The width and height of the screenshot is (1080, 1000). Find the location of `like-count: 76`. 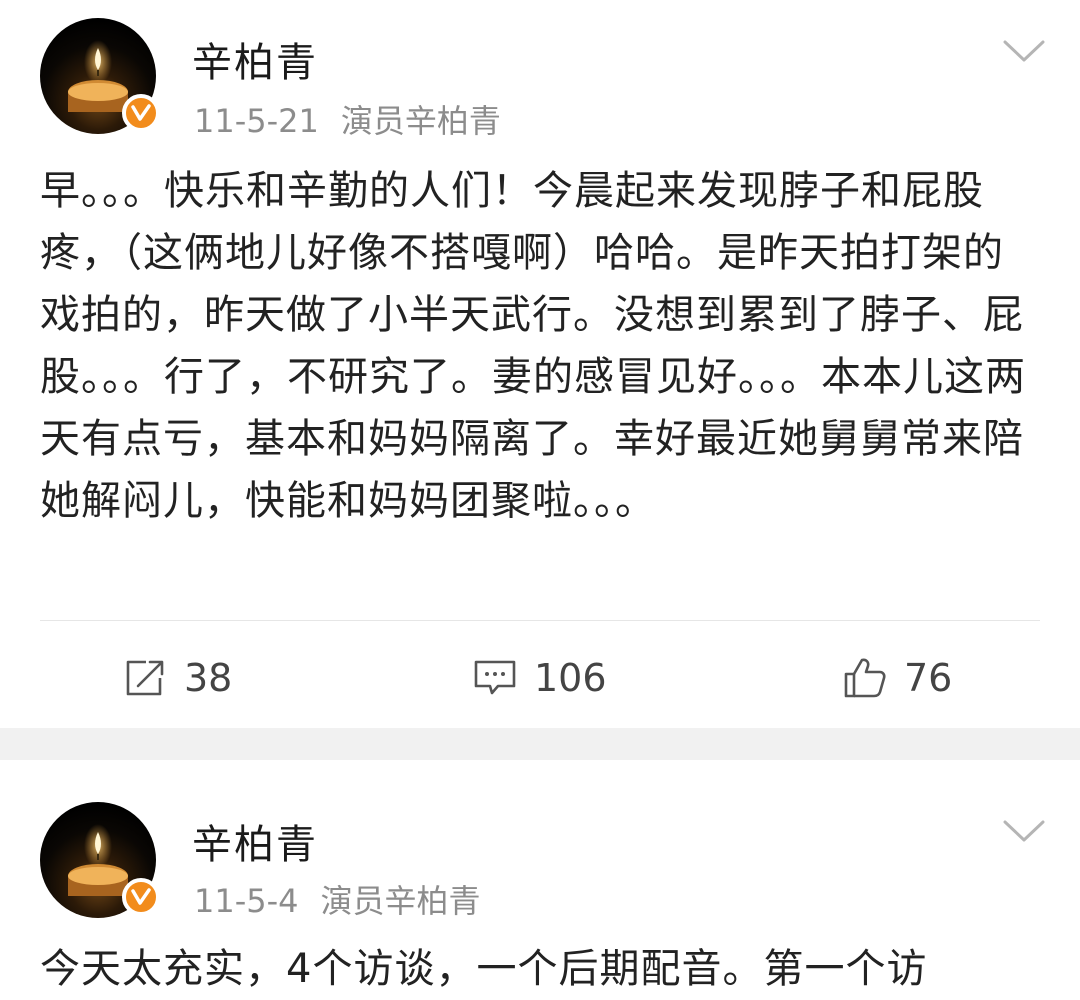

like-count: 76 is located at coordinates (928, 678).